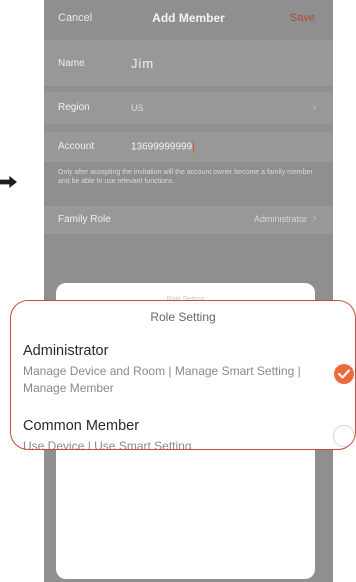  I want to click on check-circle-icon, so click(344, 374).